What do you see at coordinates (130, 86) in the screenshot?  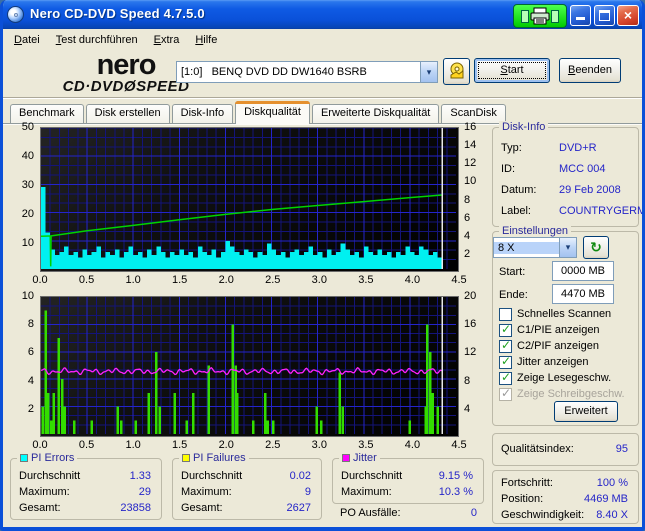 I see `disc-icon: Ø` at bounding box center [130, 86].